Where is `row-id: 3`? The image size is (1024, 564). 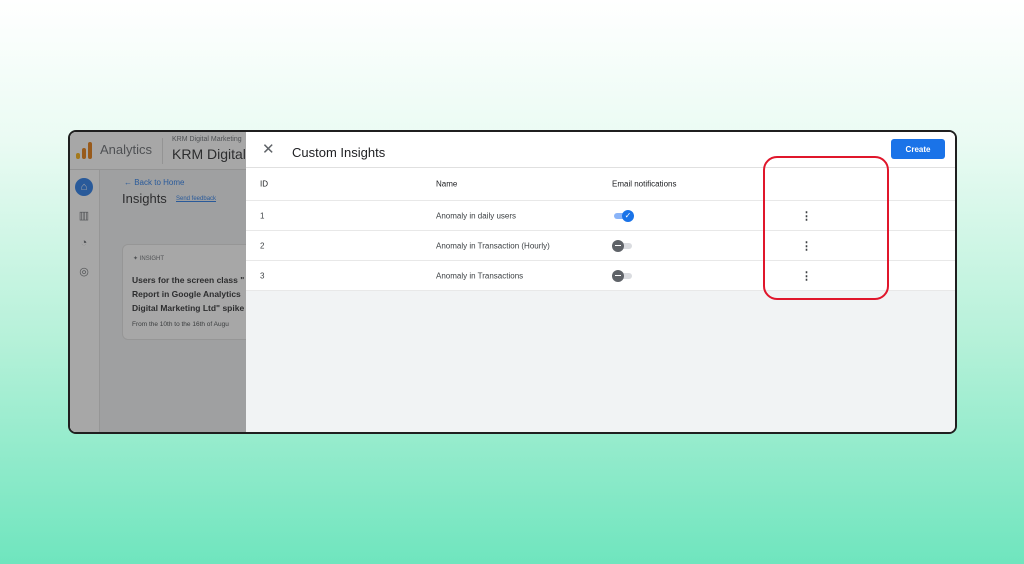
row-id: 3 is located at coordinates (262, 275).